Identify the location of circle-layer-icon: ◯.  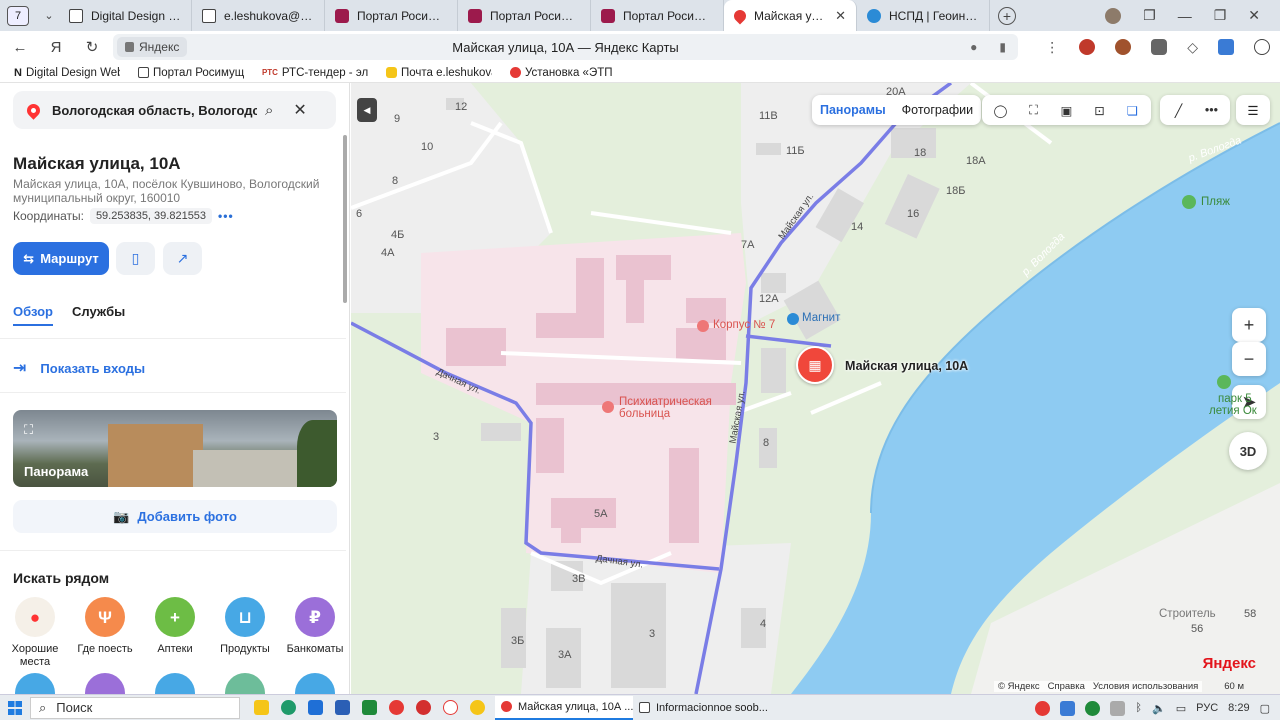
(1000, 110).